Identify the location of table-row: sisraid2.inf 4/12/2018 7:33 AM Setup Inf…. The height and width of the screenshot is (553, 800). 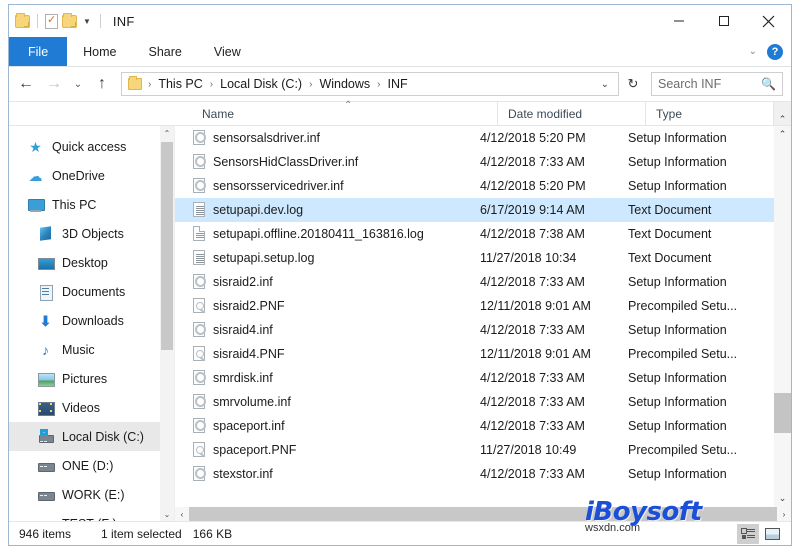
(483, 282).